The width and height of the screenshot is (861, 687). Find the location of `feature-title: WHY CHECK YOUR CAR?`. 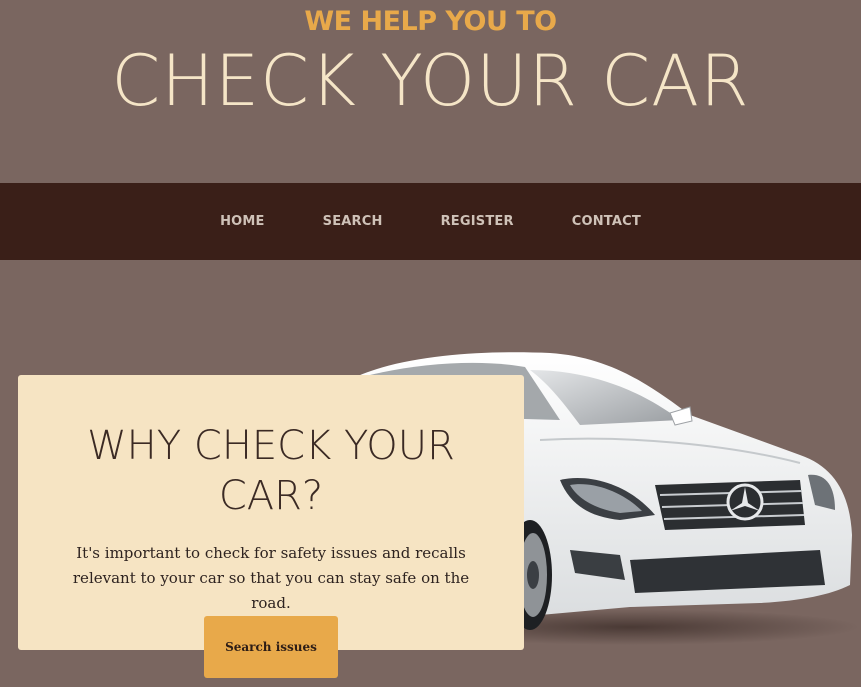

feature-title: WHY CHECK YOUR CAR? is located at coordinates (271, 471).